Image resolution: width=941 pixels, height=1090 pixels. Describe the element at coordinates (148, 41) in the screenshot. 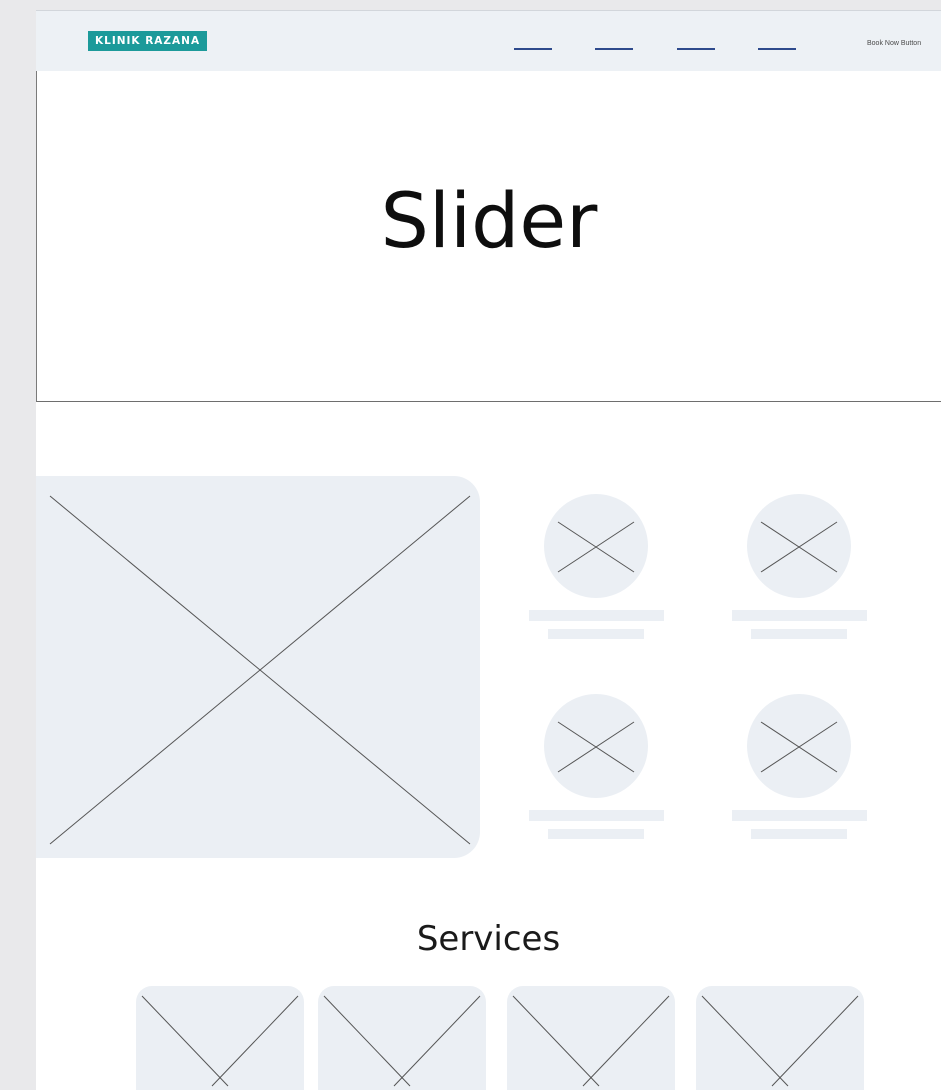

I see `brand-logo: KLINIK RAZANA` at that location.